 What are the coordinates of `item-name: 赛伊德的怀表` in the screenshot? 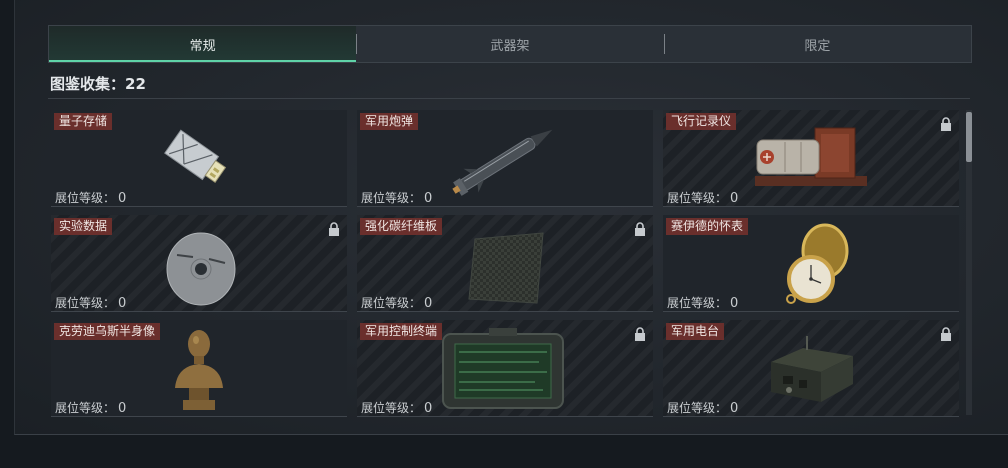 It's located at (707, 226).